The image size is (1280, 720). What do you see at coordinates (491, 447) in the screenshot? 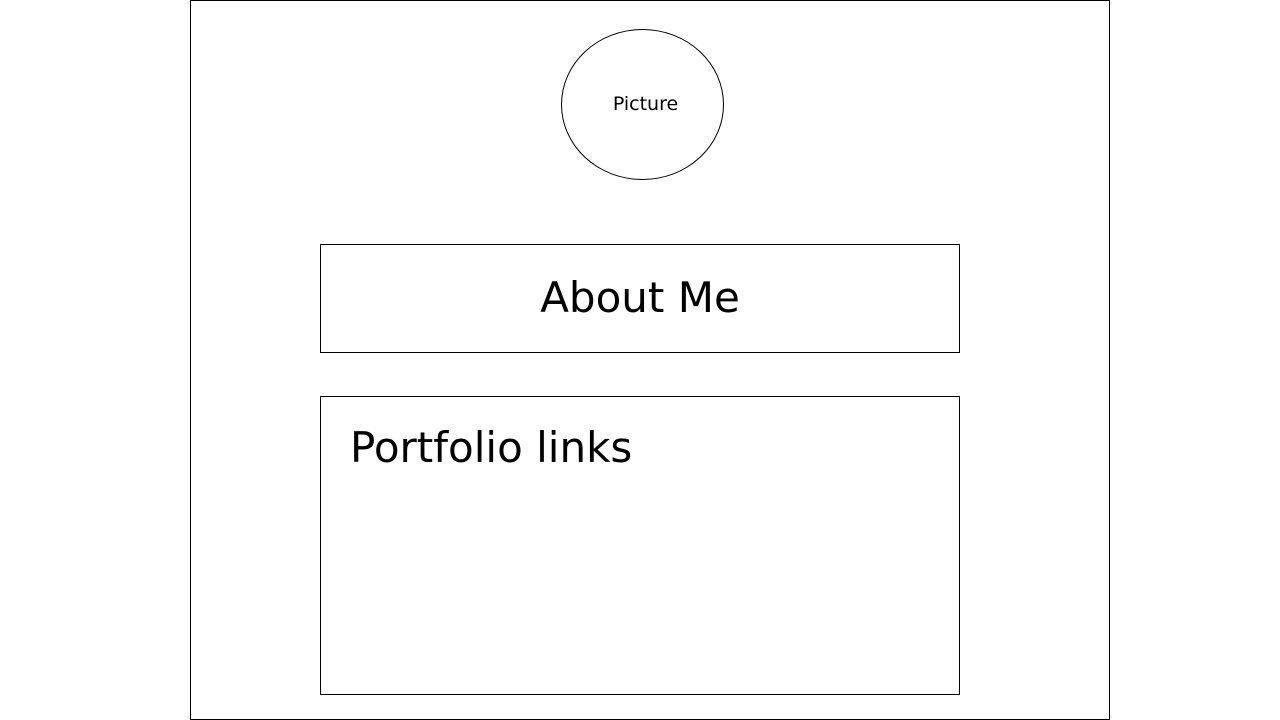
I see `portfolio-links-title: Portfolio links` at bounding box center [491, 447].